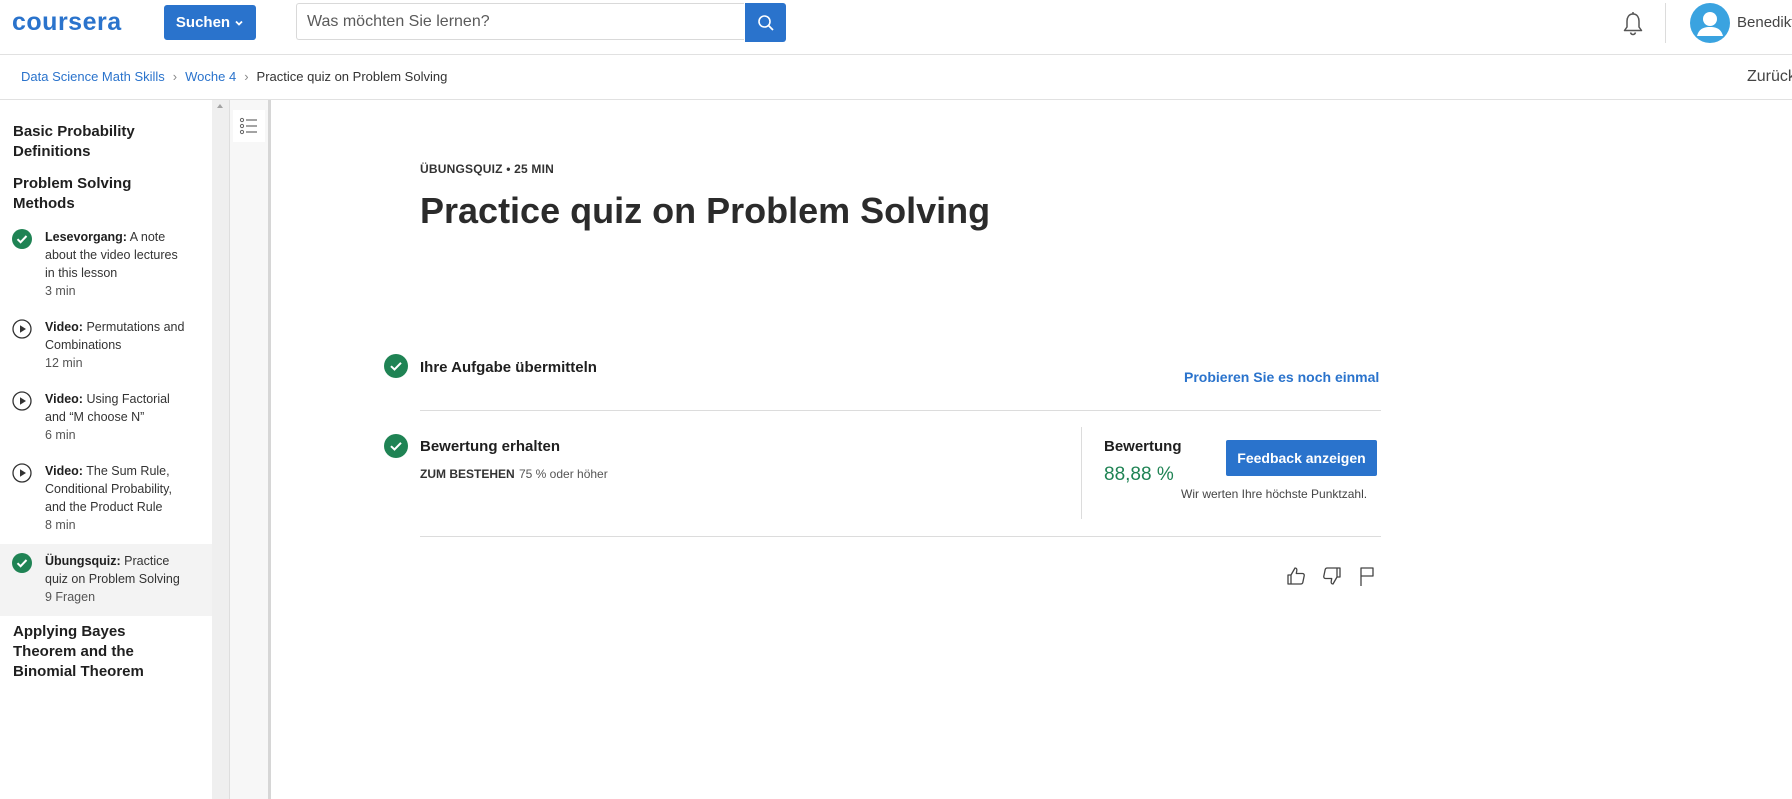 The width and height of the screenshot is (1792, 799). I want to click on like-button, so click(1296, 576).